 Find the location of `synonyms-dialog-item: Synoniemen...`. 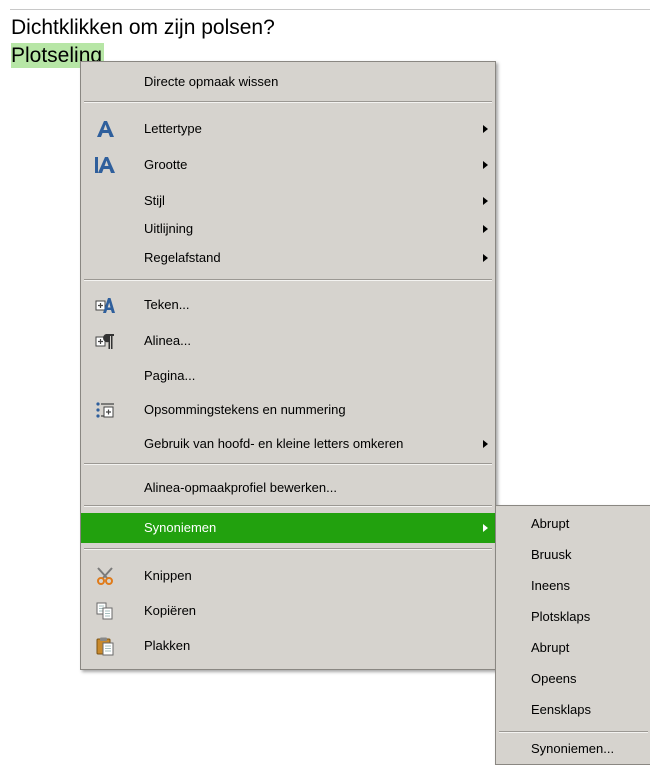

synonyms-dialog-item: Synoniemen... is located at coordinates (573, 749).